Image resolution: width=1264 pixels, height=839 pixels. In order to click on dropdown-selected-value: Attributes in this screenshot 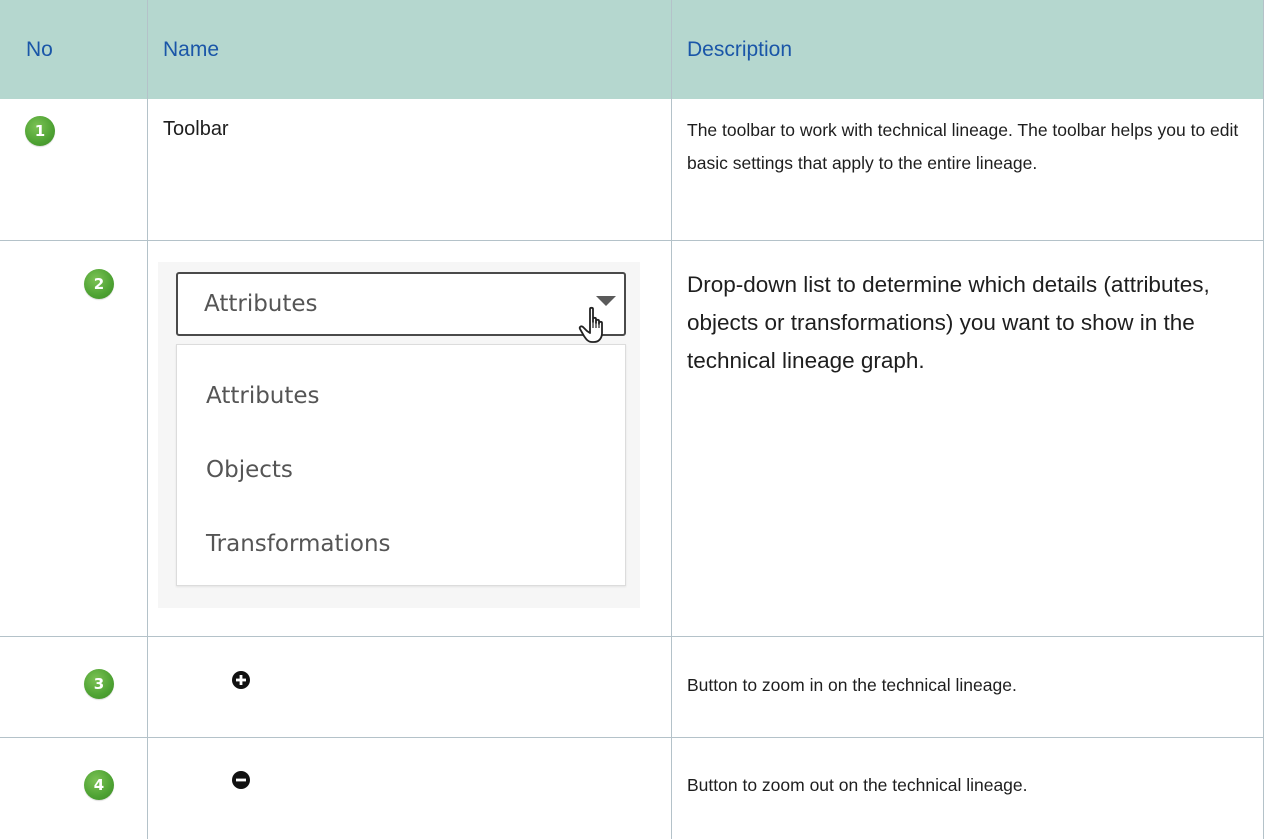, I will do `click(261, 304)`.